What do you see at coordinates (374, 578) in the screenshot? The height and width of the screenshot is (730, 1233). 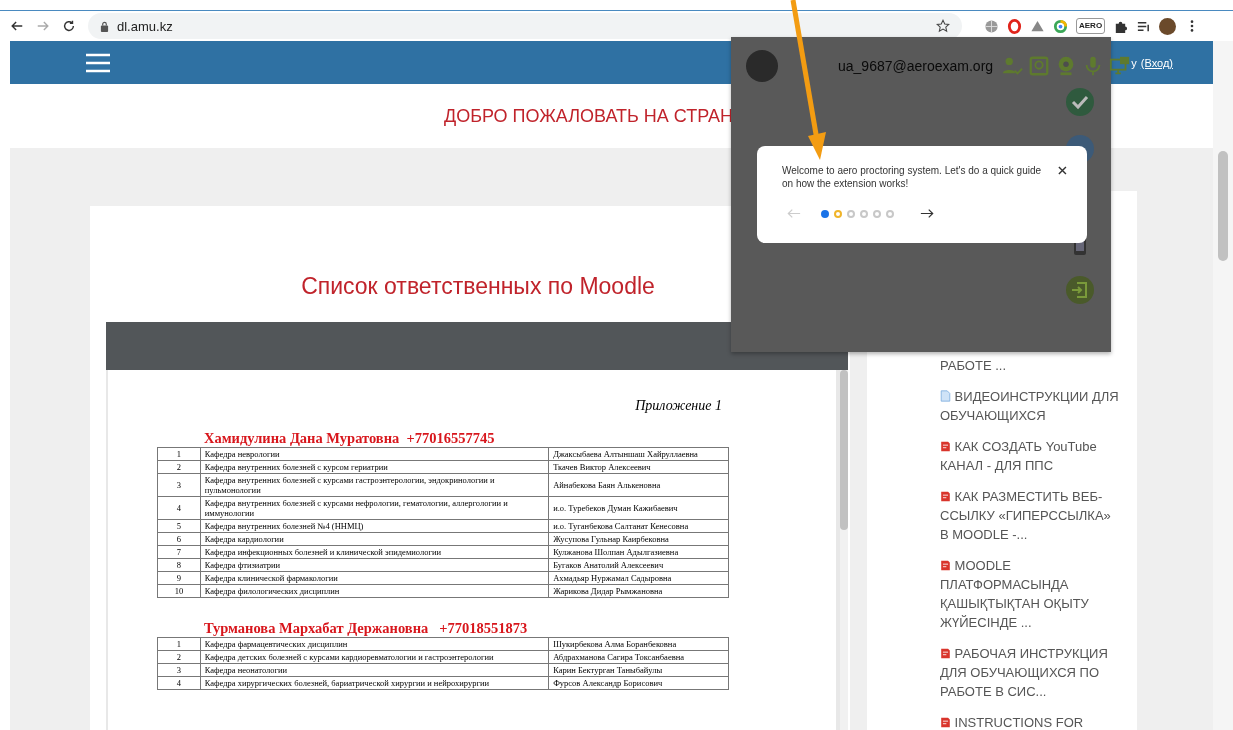 I see `table-cell: Кафедра клинической фармакологии` at bounding box center [374, 578].